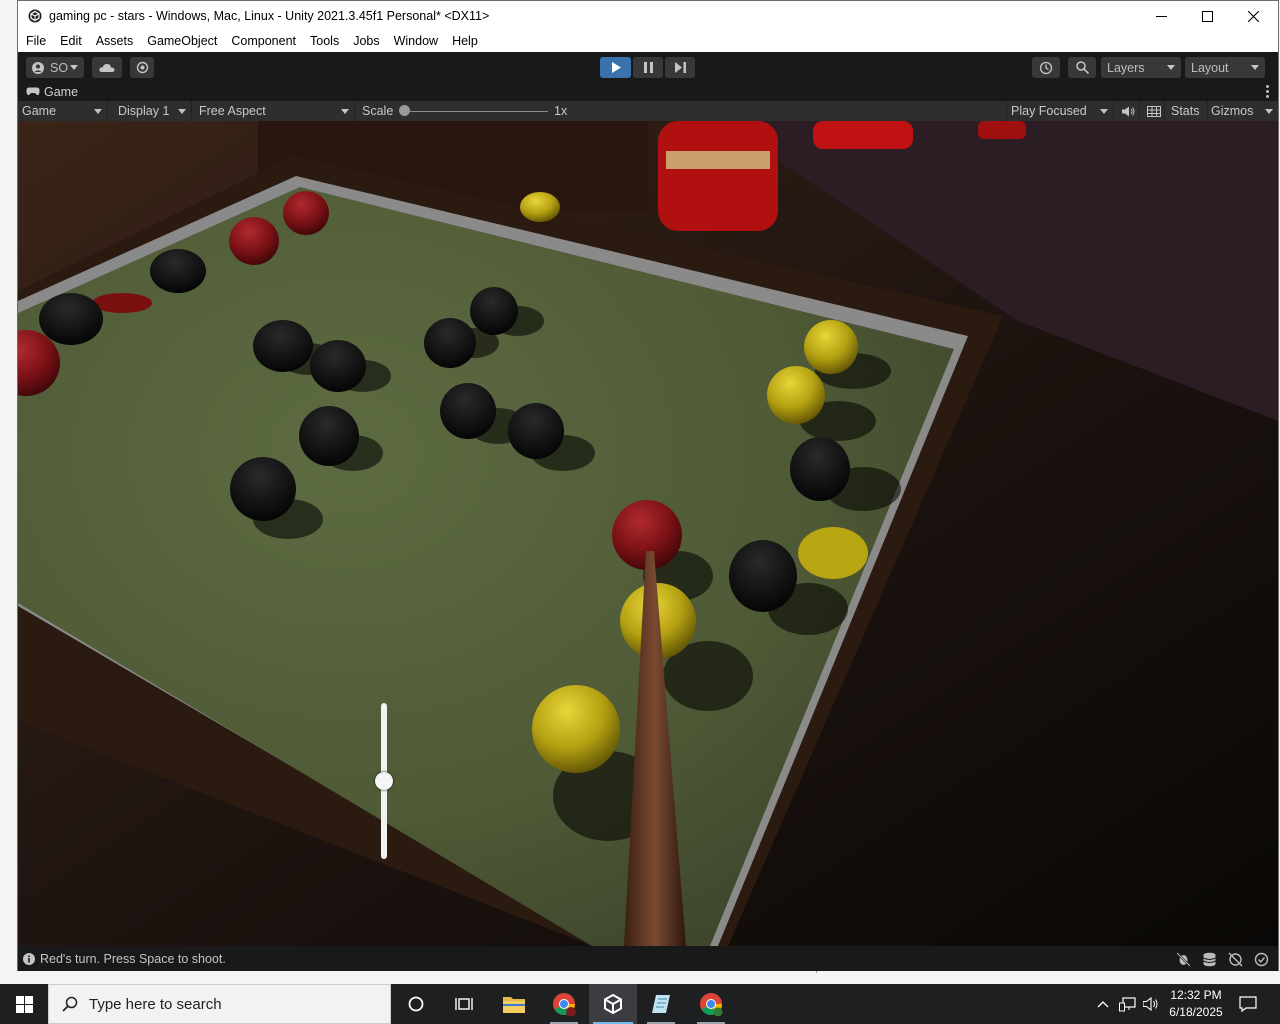  I want to click on menu-edit: Edit, so click(71, 41).